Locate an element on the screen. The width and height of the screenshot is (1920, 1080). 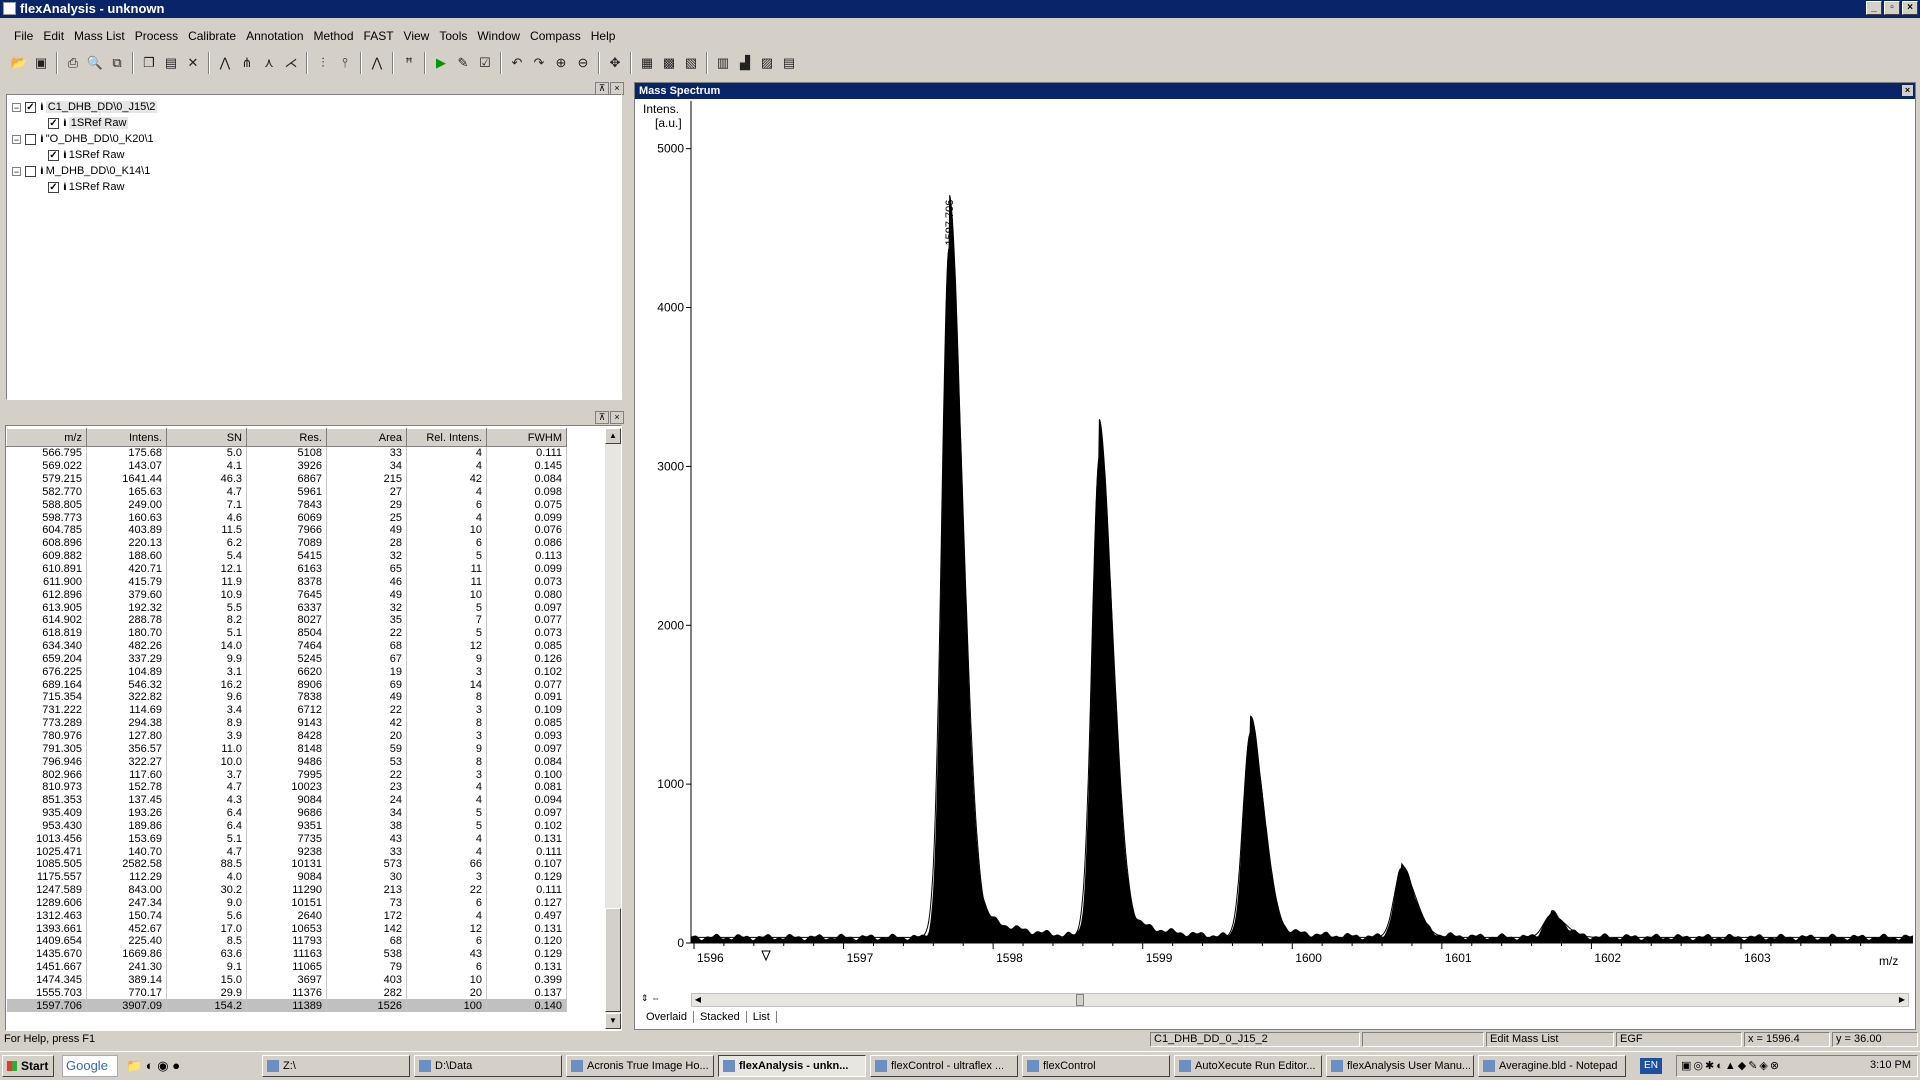
tree-node: − ılı "O_DHB_DD\0_K20\1 is located at coordinates (83, 139).